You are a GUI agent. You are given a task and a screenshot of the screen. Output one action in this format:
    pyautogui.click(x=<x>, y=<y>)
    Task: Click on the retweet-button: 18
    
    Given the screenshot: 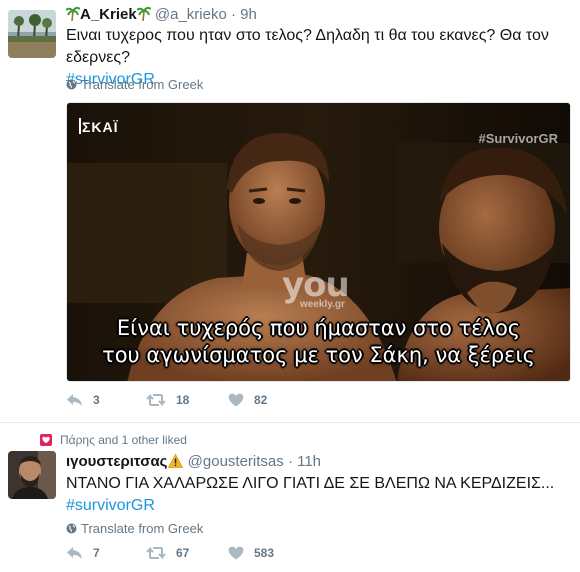 What is the action you would take?
    pyautogui.click(x=167, y=400)
    